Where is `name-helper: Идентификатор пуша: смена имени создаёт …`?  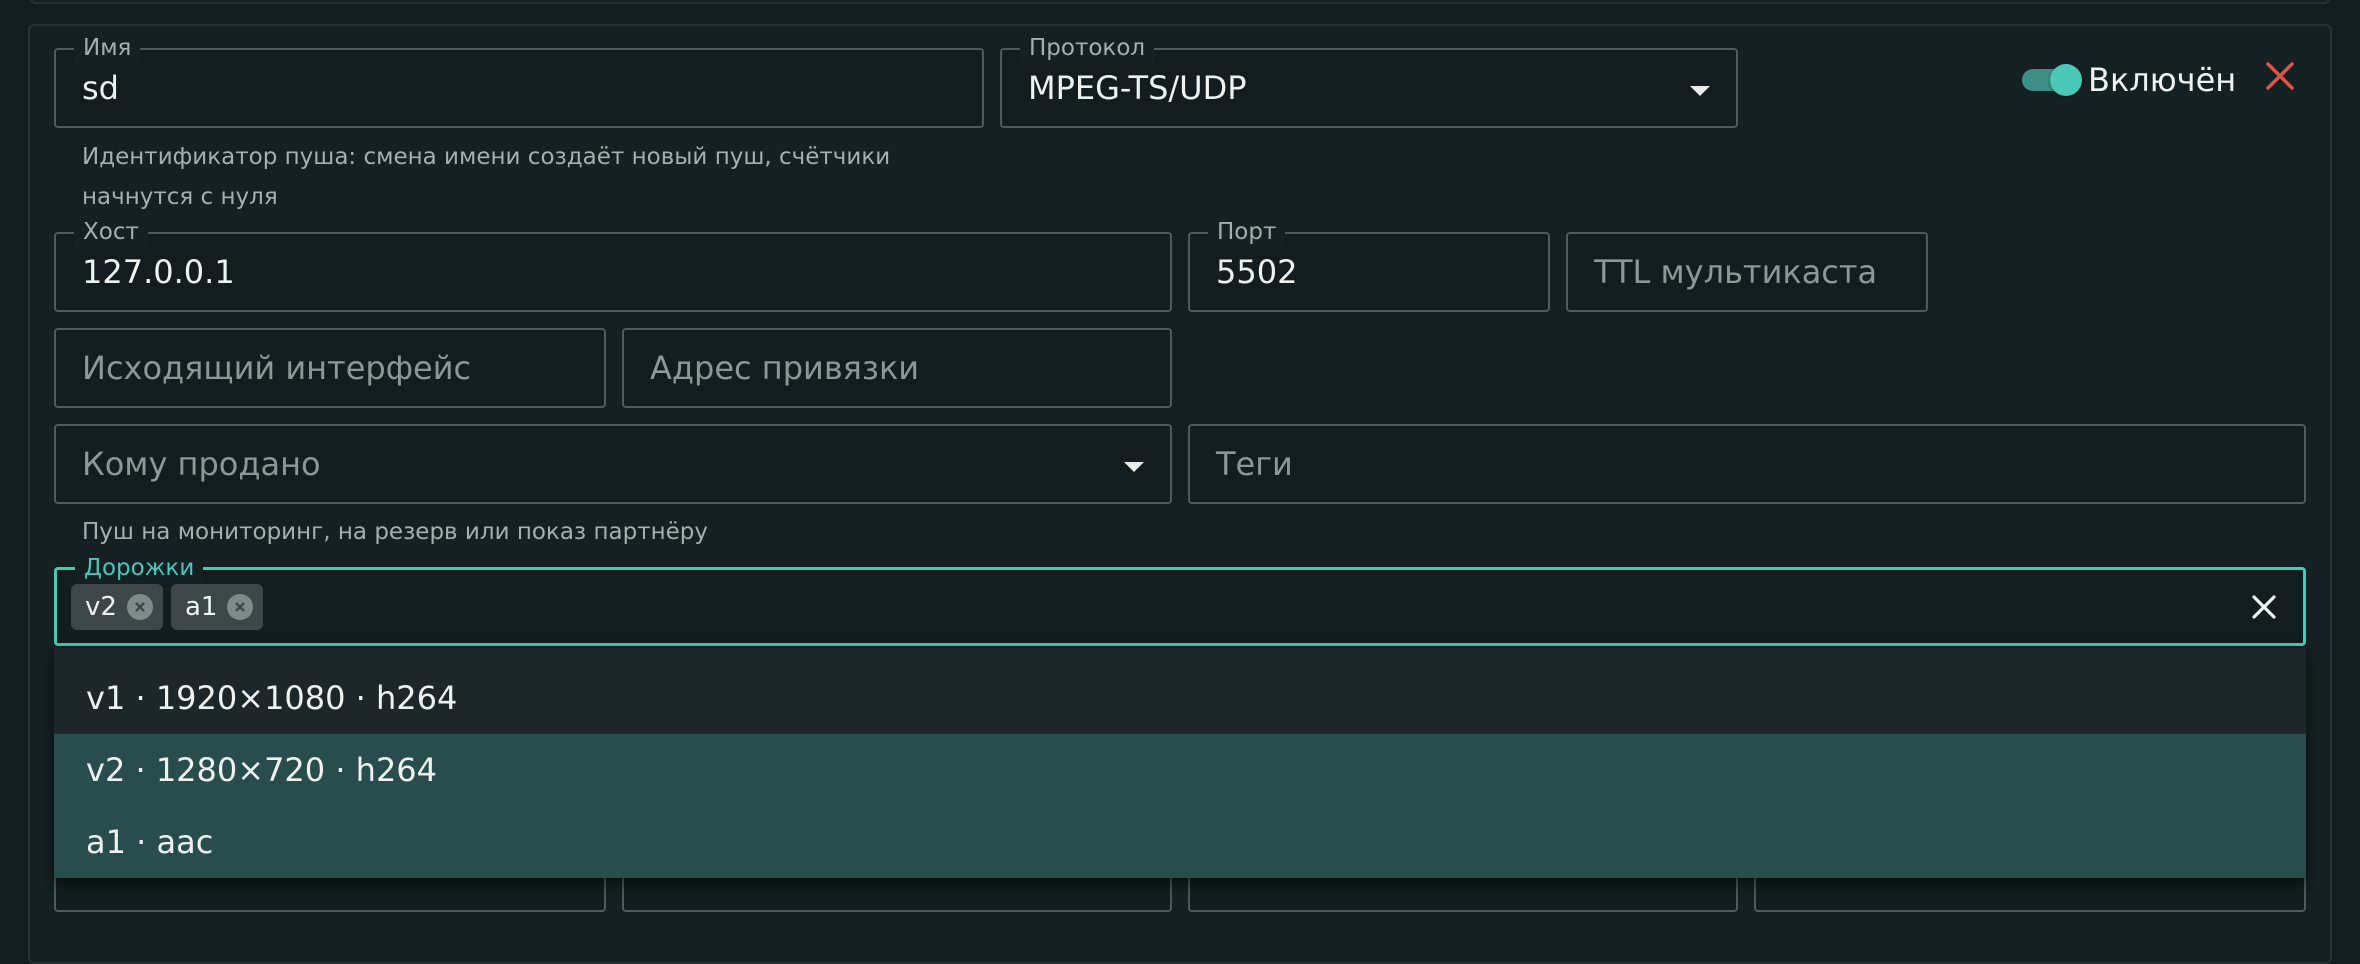
name-helper: Идентификатор пуша: смена имени создаёт … is located at coordinates (532, 177).